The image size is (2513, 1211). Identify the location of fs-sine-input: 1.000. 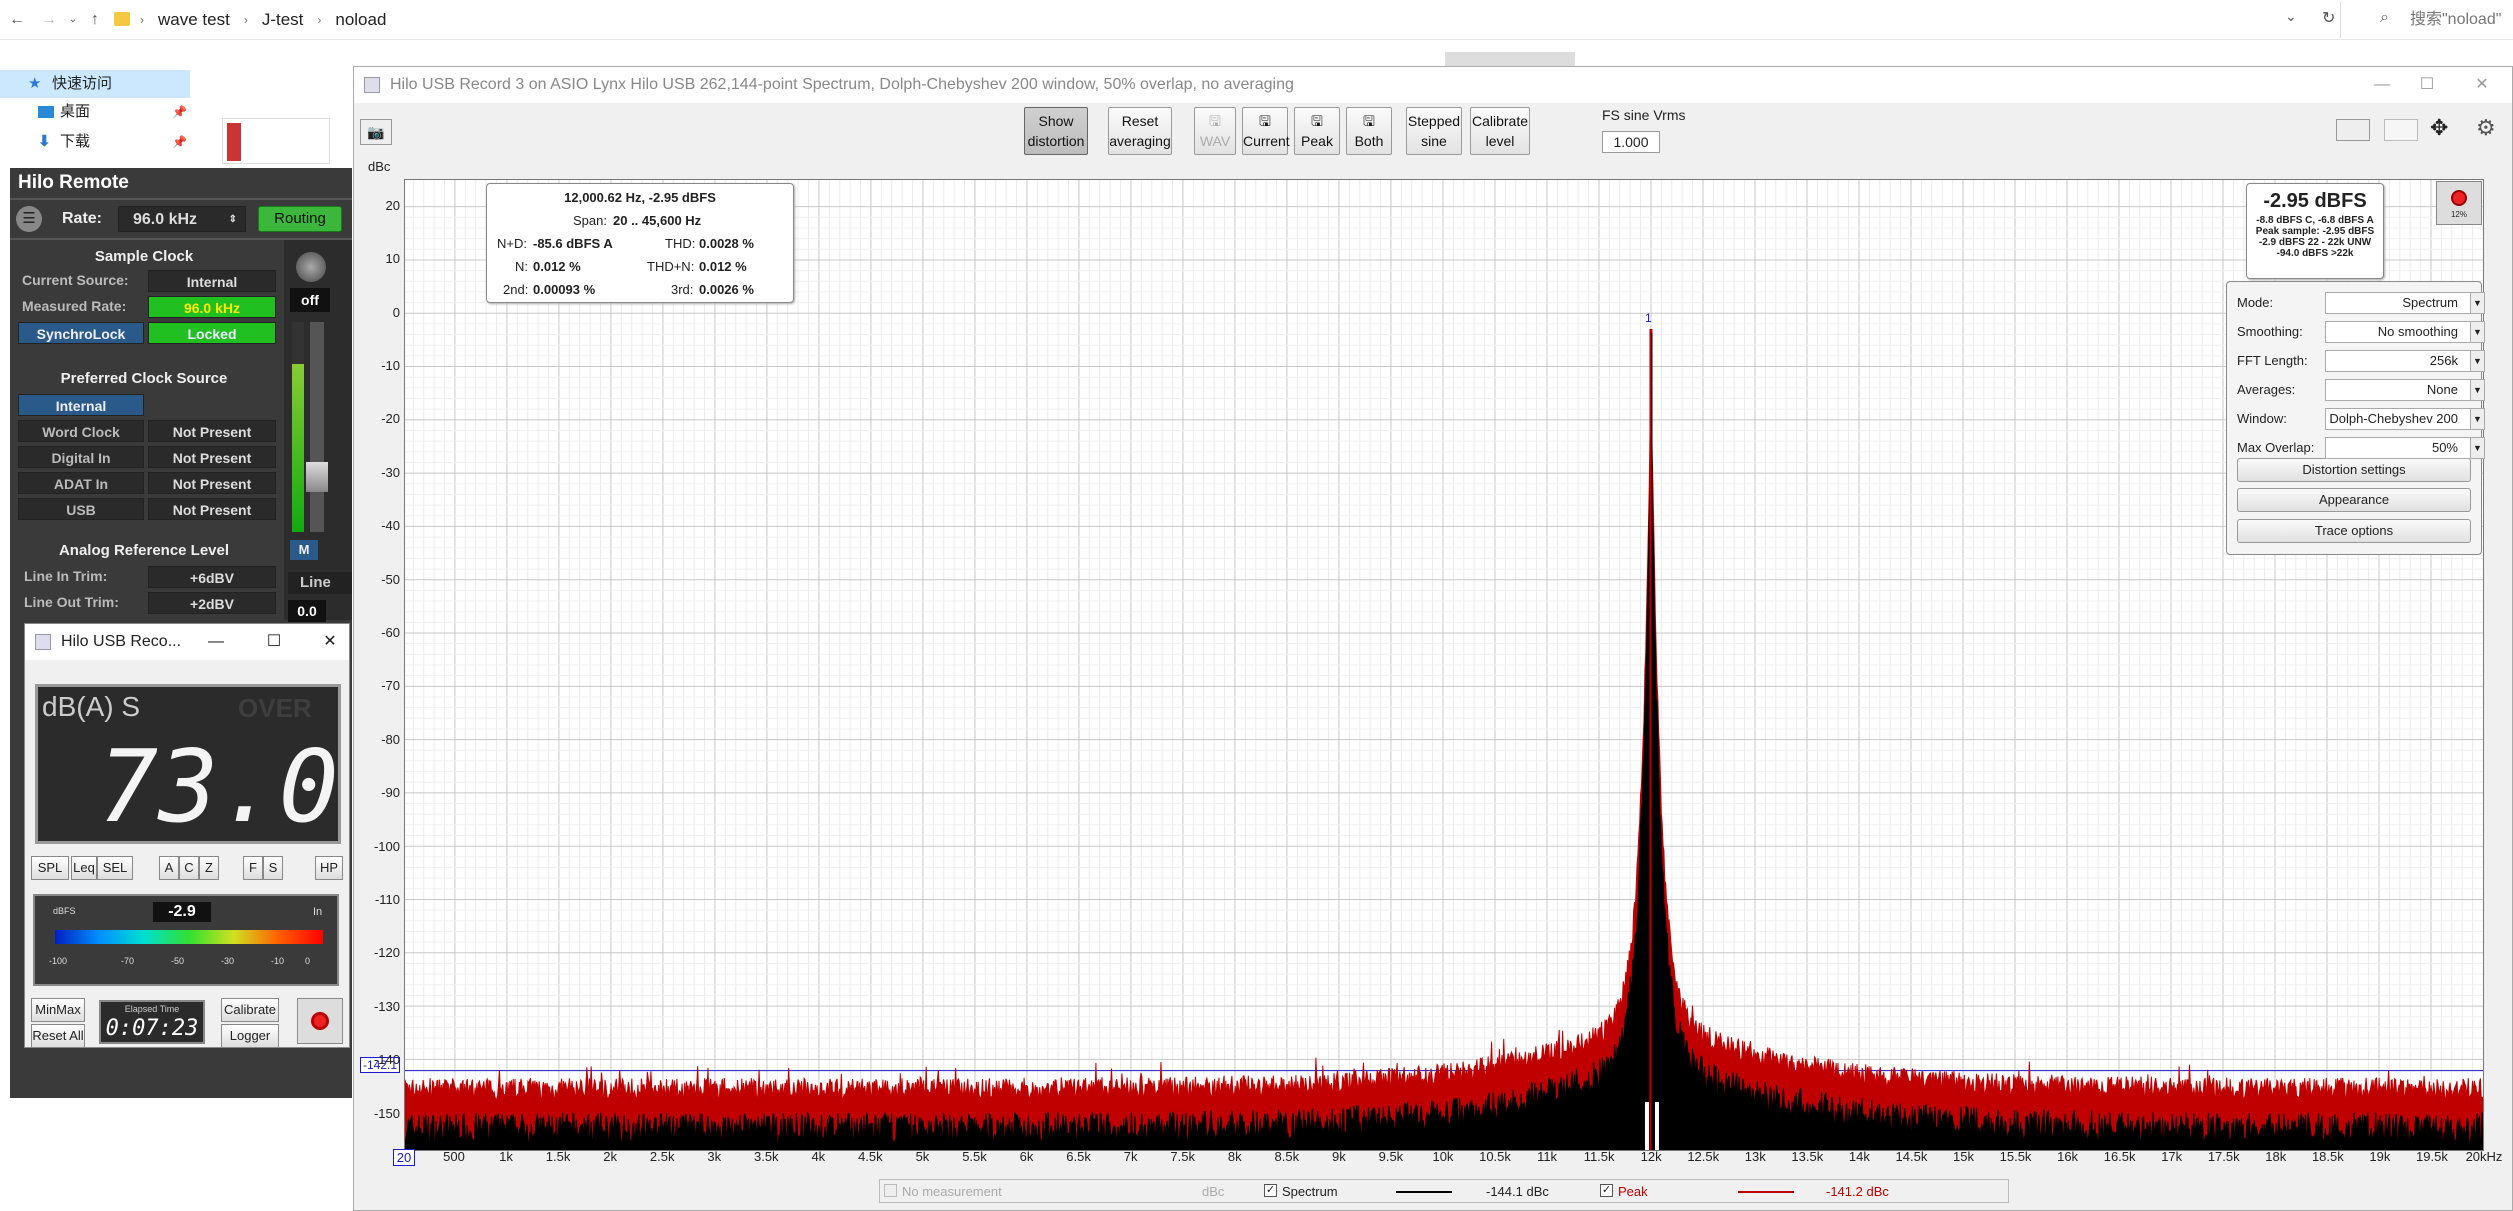
(1631, 142).